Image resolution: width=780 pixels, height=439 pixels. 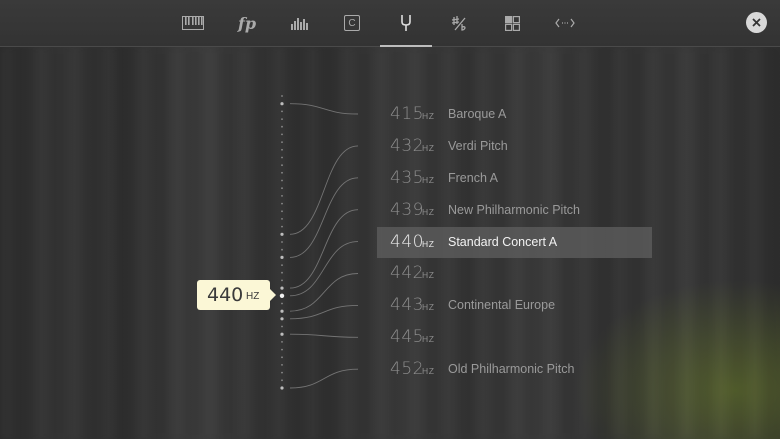 I want to click on pitch-label: Standard Concert A, so click(x=503, y=242).